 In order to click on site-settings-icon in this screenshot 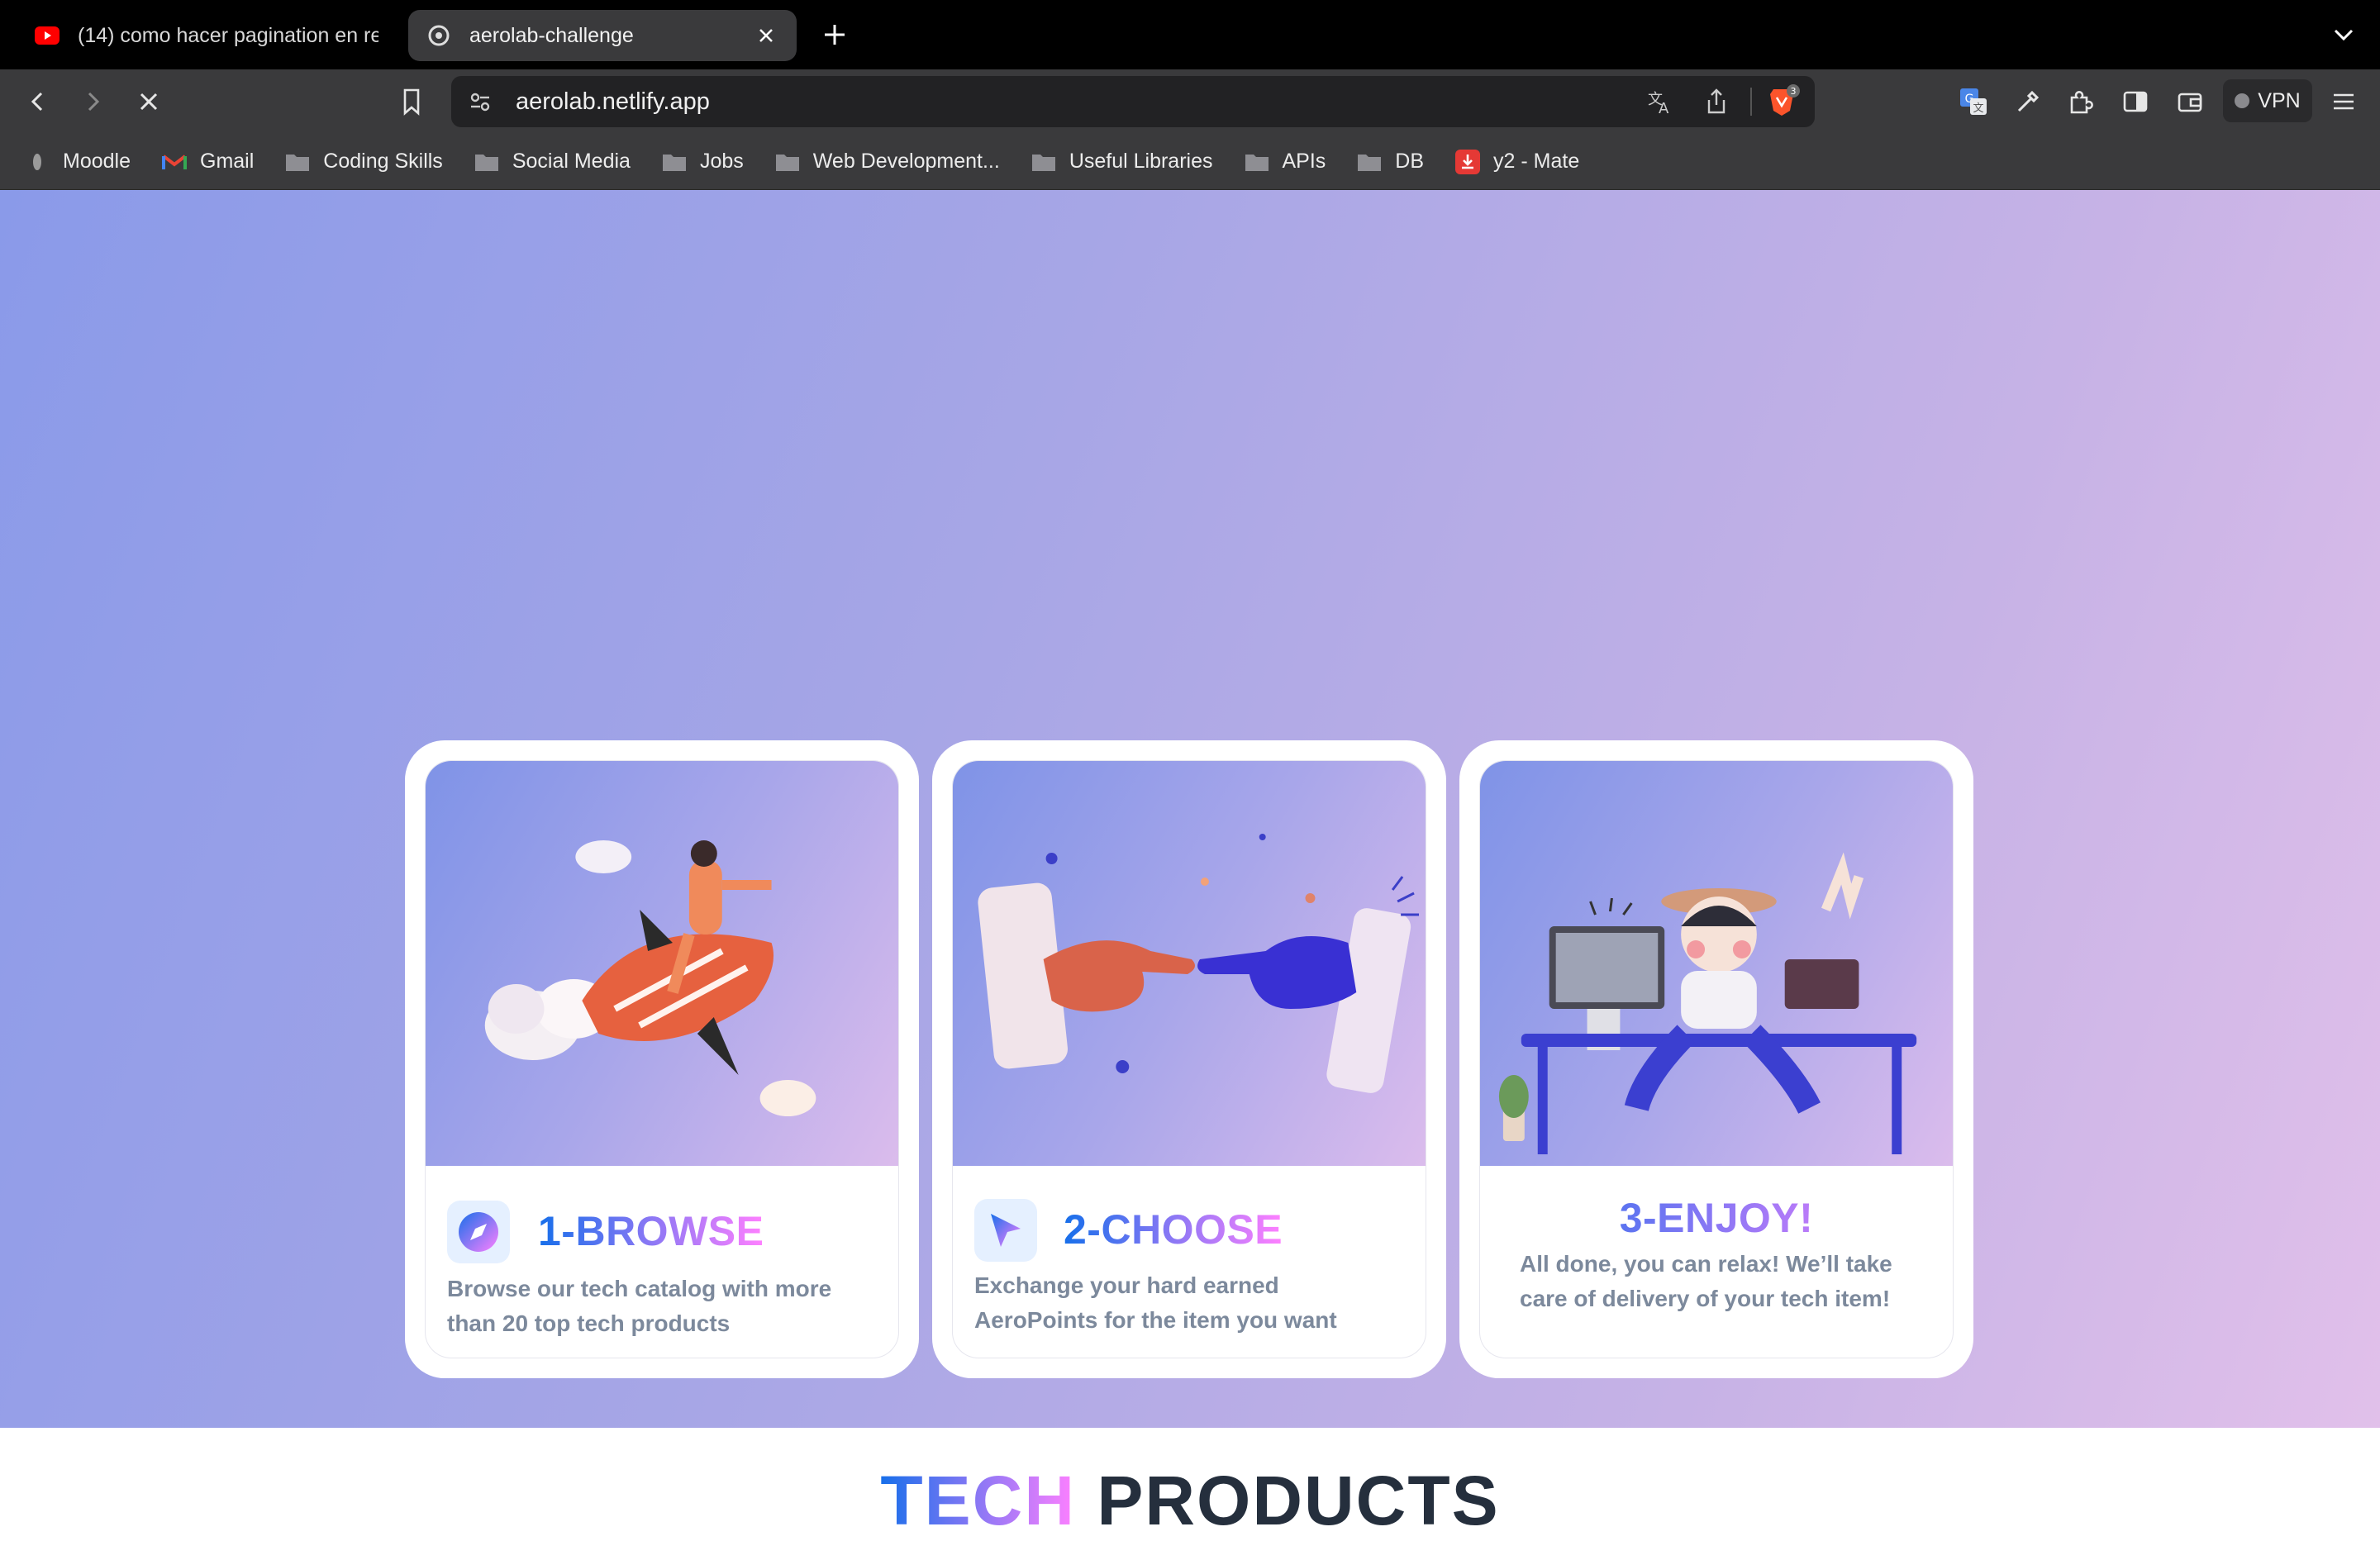, I will do `click(480, 101)`.